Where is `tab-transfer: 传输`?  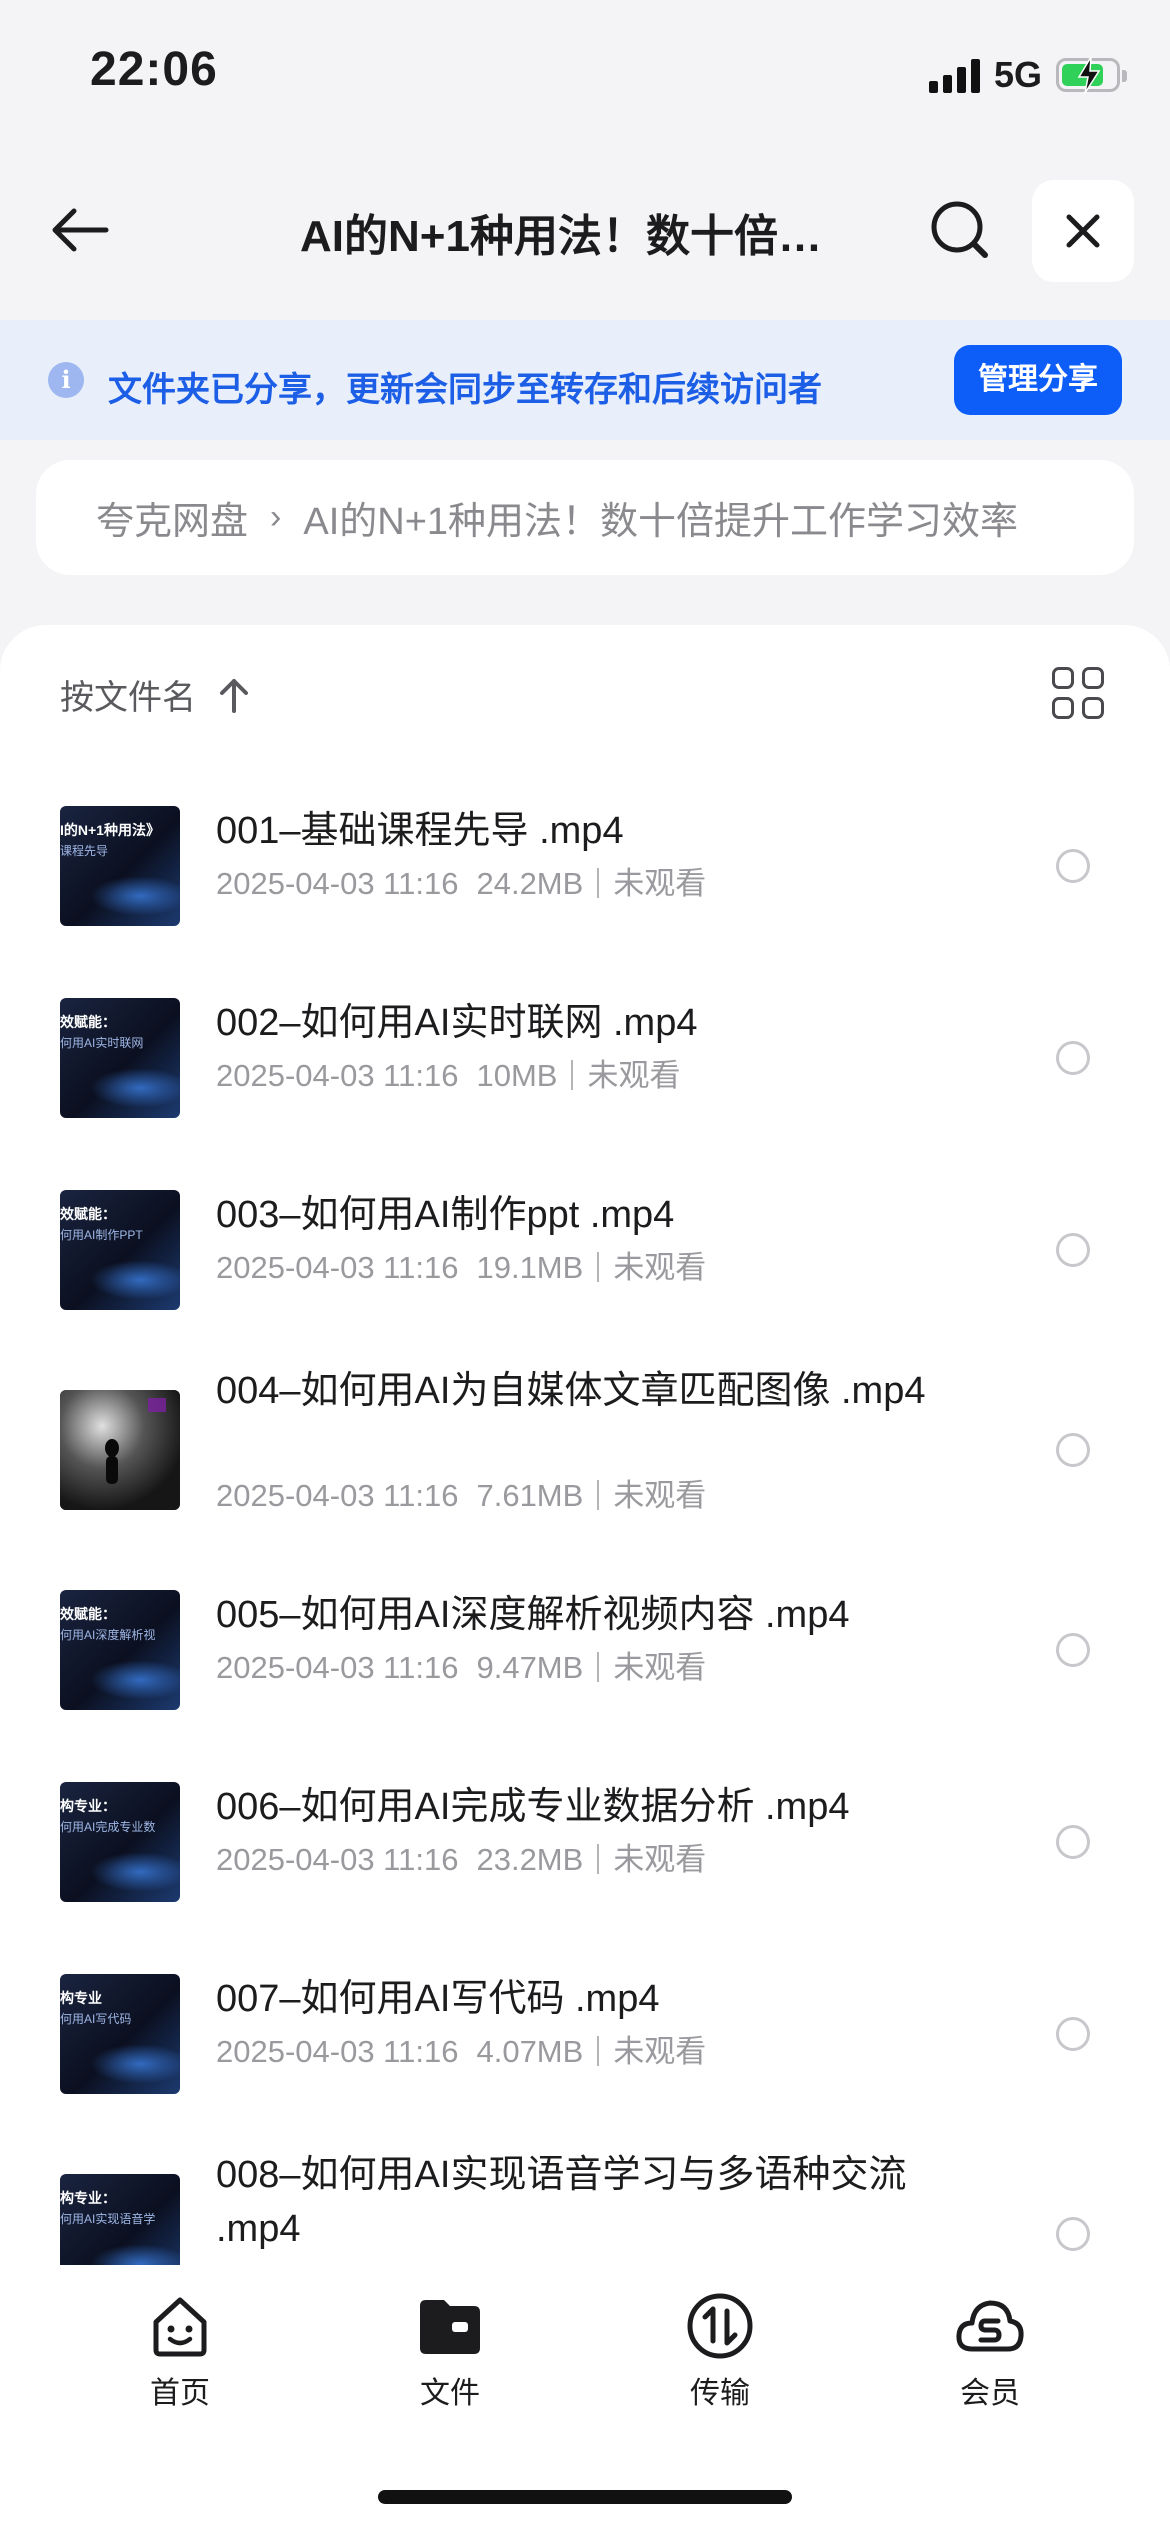
tab-transfer: 传输 is located at coordinates (720, 2351).